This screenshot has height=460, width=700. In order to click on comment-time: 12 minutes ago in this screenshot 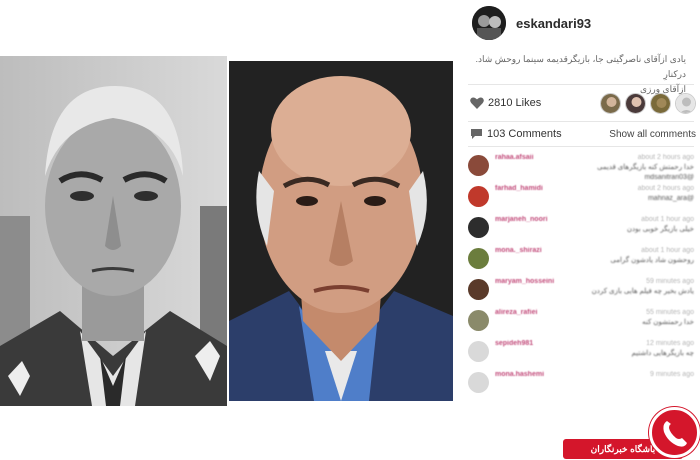, I will do `click(670, 343)`.